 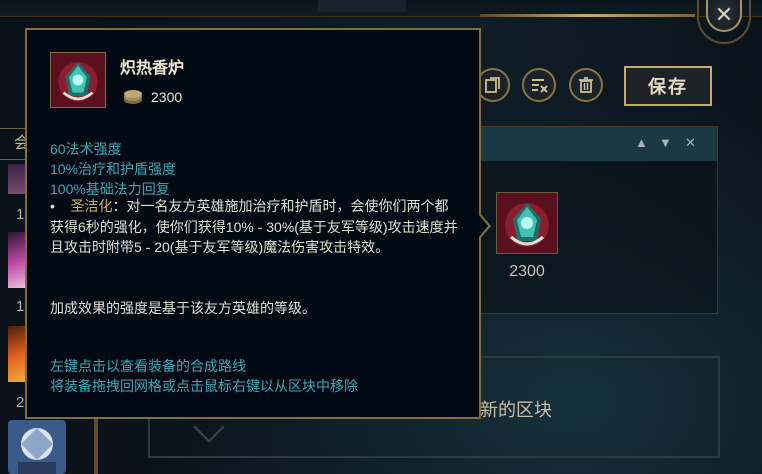 What do you see at coordinates (516, 410) in the screenshot?
I see `new-block-label: 新的区块` at bounding box center [516, 410].